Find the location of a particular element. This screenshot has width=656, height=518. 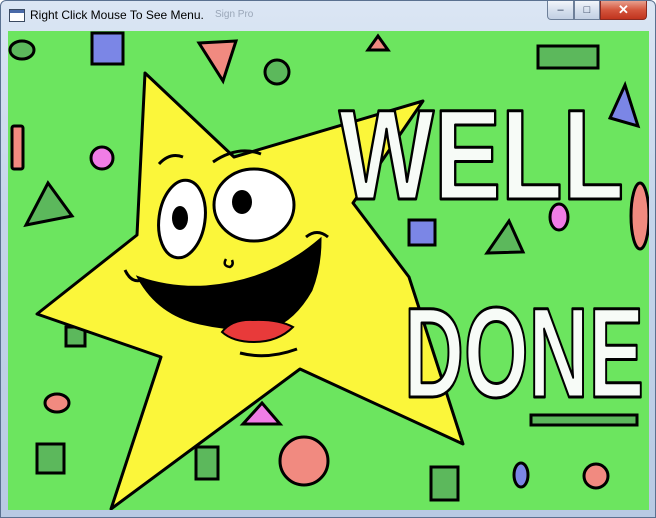

close-button: ✕ is located at coordinates (623, 10).